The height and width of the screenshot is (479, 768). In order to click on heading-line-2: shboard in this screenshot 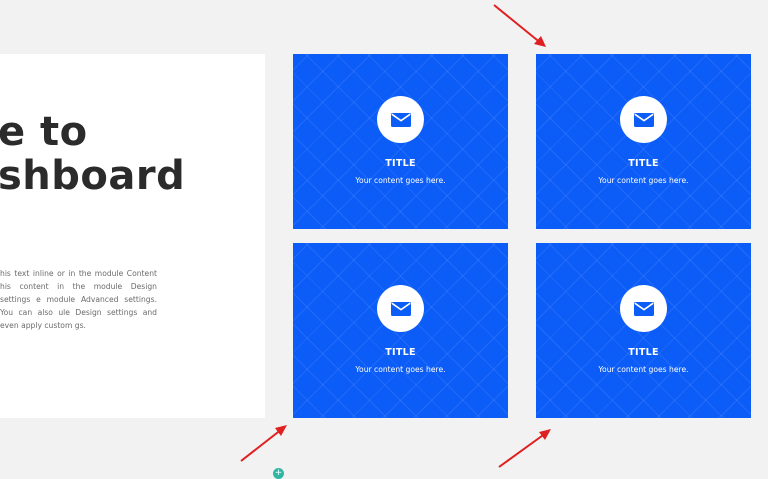, I will do `click(93, 176)`.